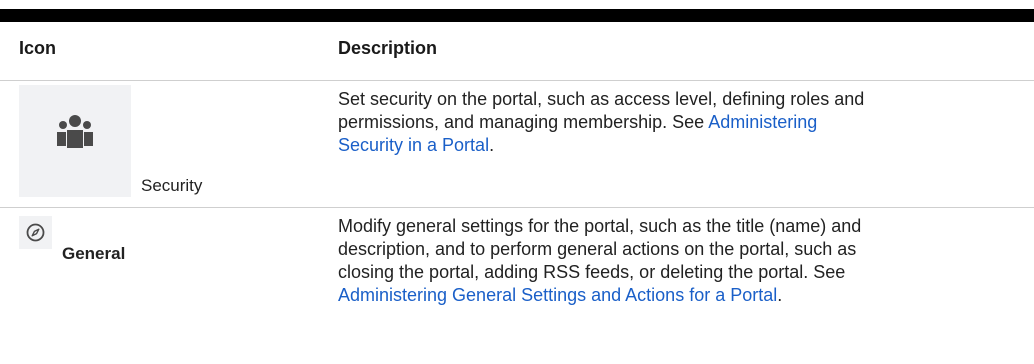  I want to click on general-description-suffix: ., so click(780, 295).